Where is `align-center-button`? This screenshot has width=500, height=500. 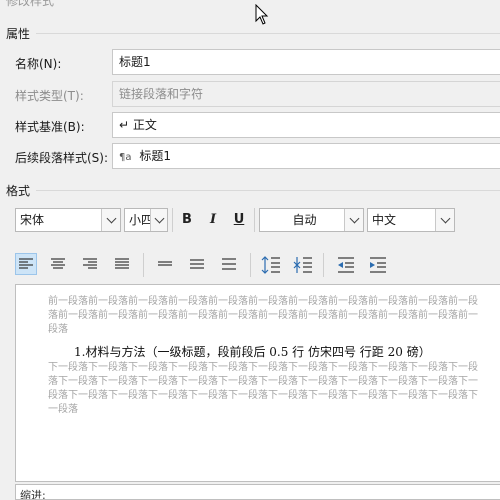
align-center-button is located at coordinates (59, 265).